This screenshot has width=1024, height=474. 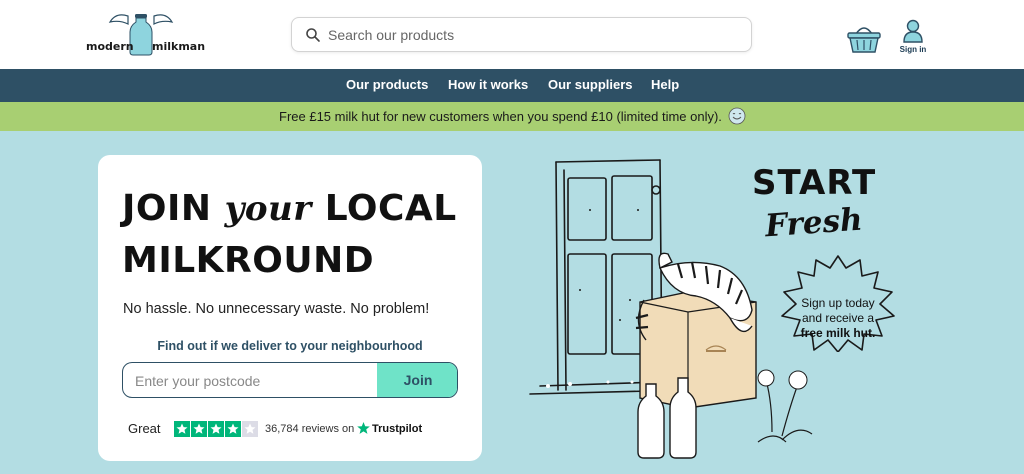 What do you see at coordinates (397, 429) in the screenshot?
I see `trustpilot-logo: Trustpilot` at bounding box center [397, 429].